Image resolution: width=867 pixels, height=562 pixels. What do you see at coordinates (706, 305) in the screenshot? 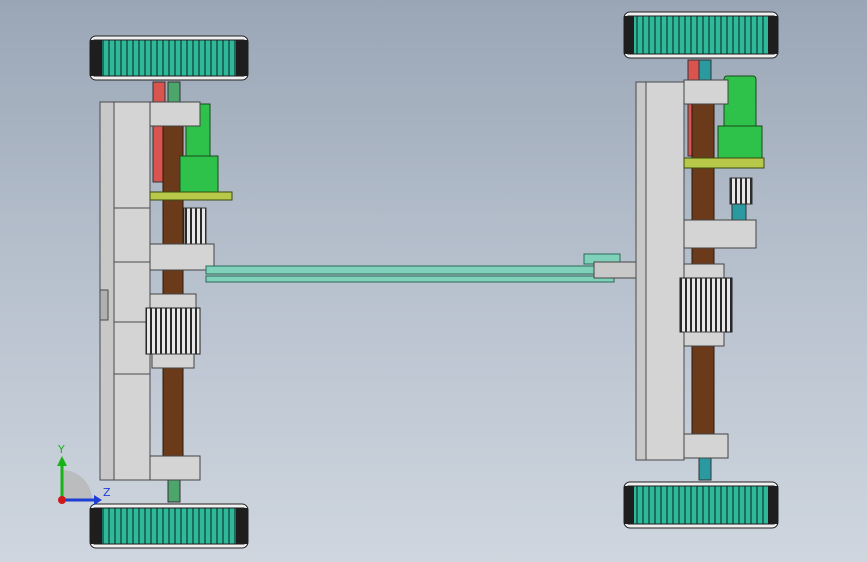
I see `right-bevel-gear` at bounding box center [706, 305].